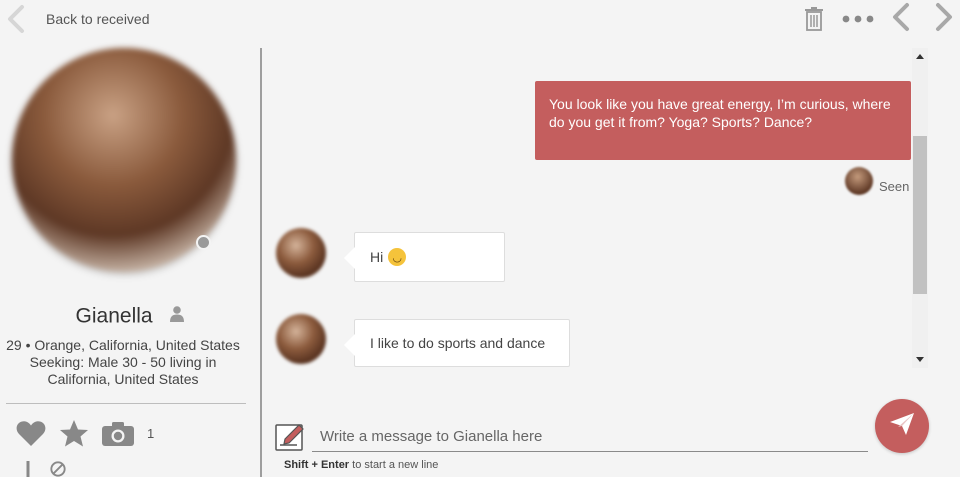 Image resolution: width=960 pixels, height=477 pixels. I want to click on message-text: I like to do sports and dance, so click(458, 343).